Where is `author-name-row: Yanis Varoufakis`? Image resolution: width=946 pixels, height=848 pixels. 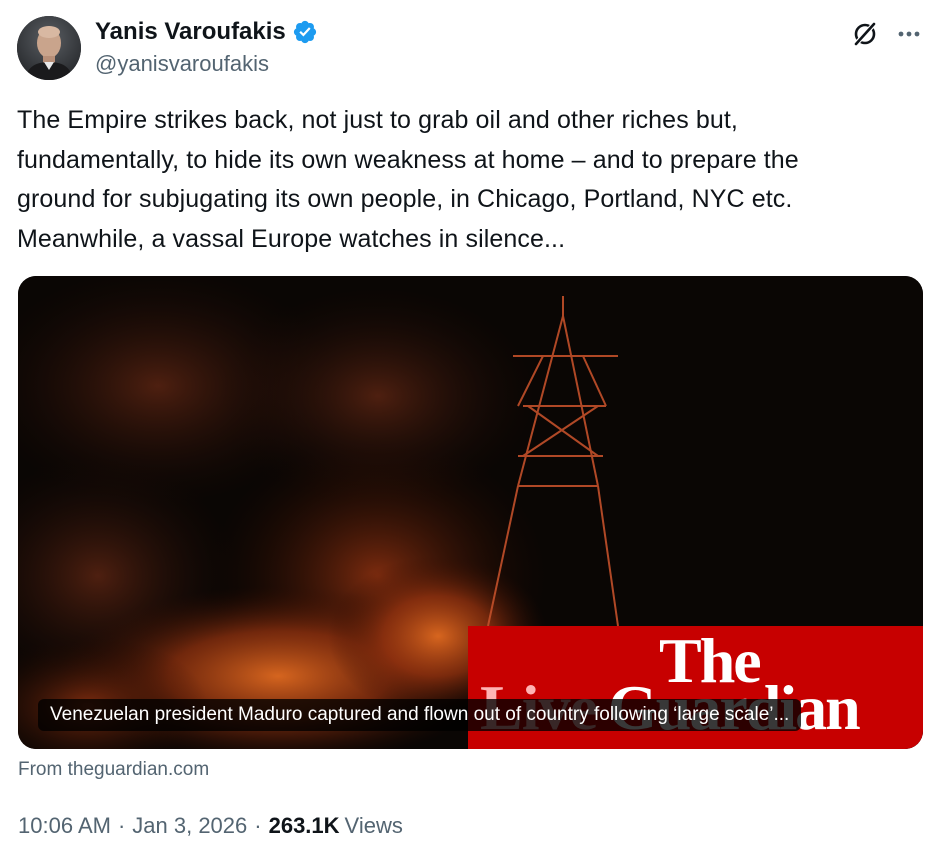 author-name-row: Yanis Varoufakis is located at coordinates (206, 32).